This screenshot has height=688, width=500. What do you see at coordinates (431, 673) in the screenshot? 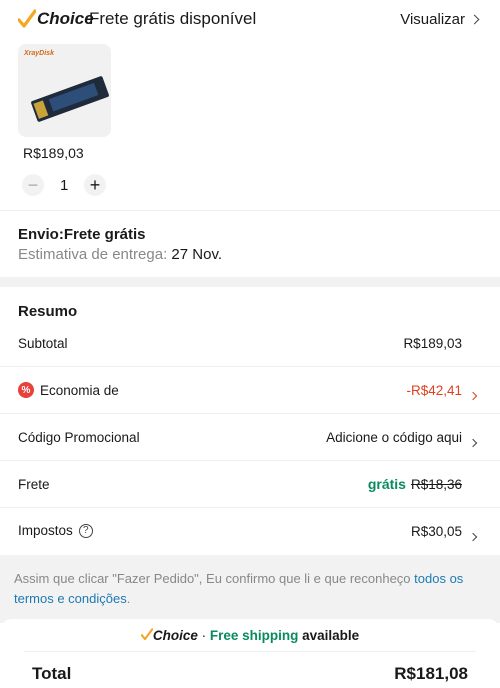
I see `total-value: R$181,08` at bounding box center [431, 673].